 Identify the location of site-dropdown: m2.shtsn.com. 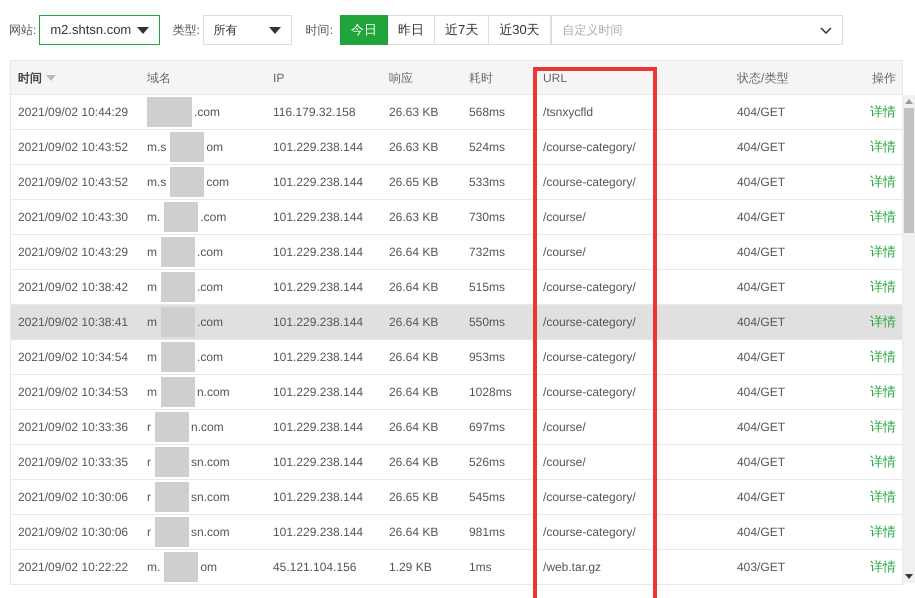
(99, 30).